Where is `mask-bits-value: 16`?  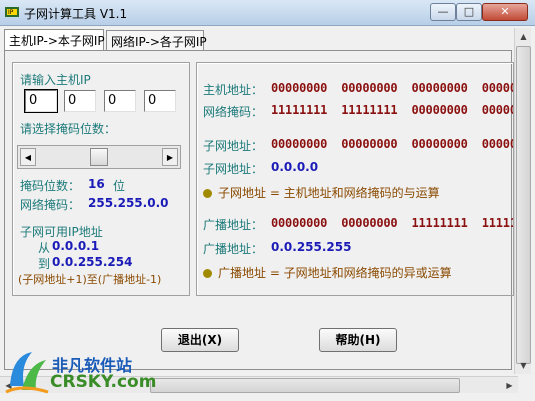 mask-bits-value: 16 is located at coordinates (96, 184).